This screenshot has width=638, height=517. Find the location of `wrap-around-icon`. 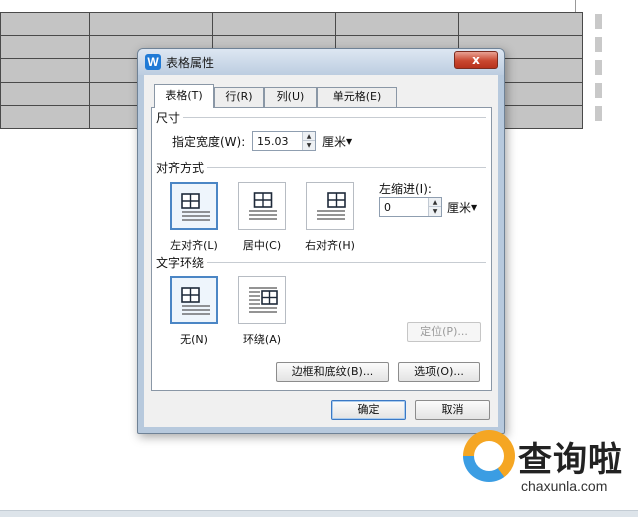

wrap-around-icon is located at coordinates (263, 300).